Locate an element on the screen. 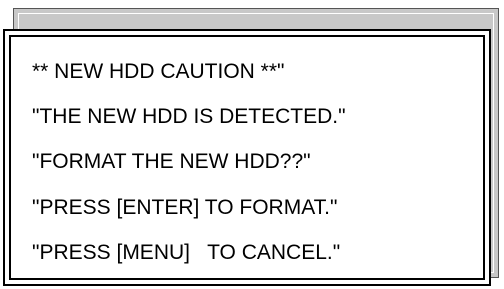  menu-to-cancel-instruction: "PRESS [MENU] TO CANCEL." is located at coordinates (186, 252).